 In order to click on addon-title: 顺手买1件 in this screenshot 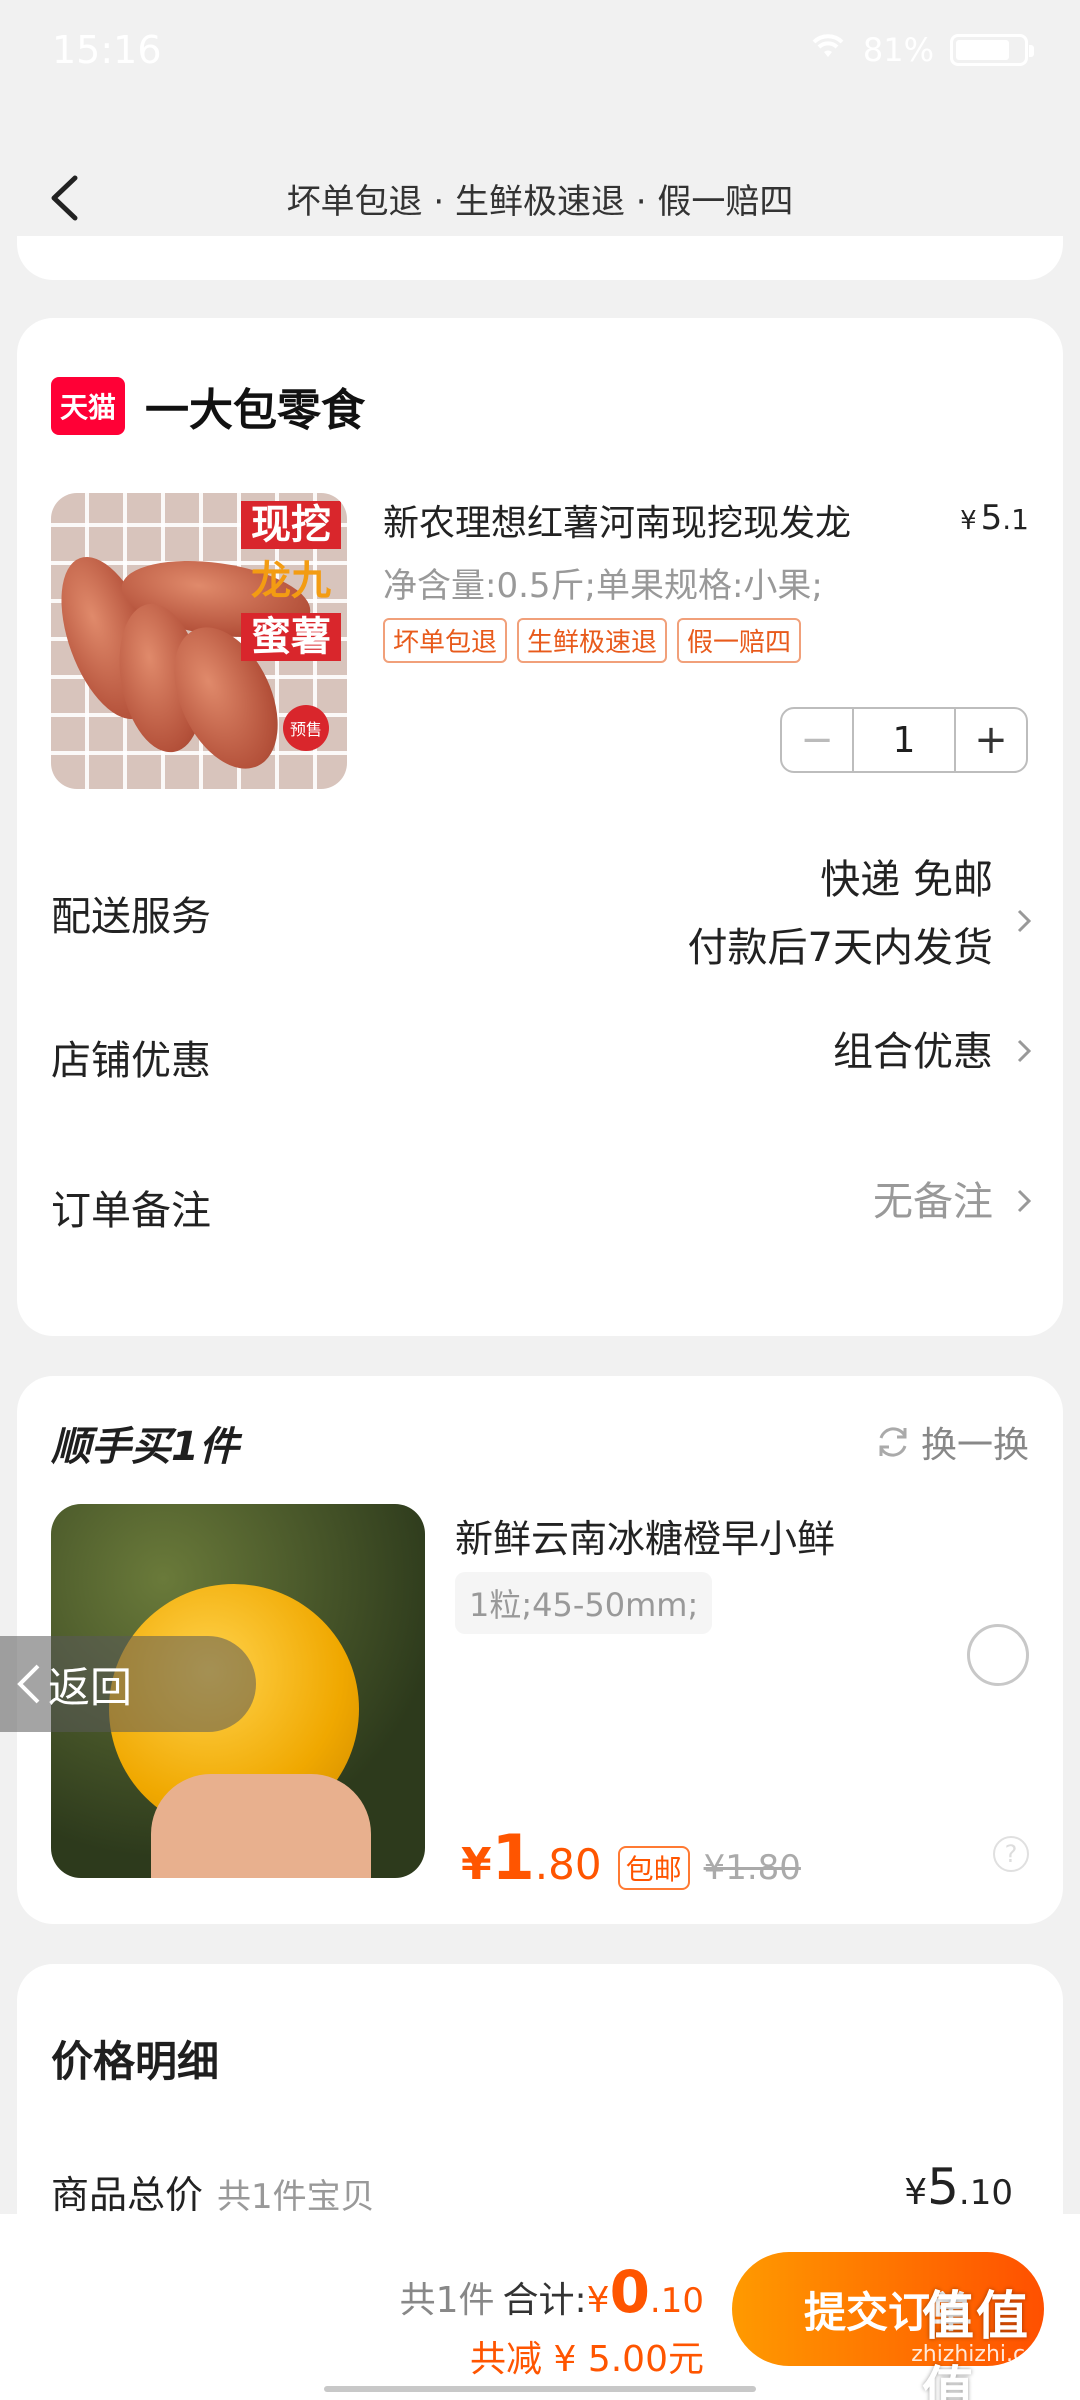, I will do `click(145, 1447)`.